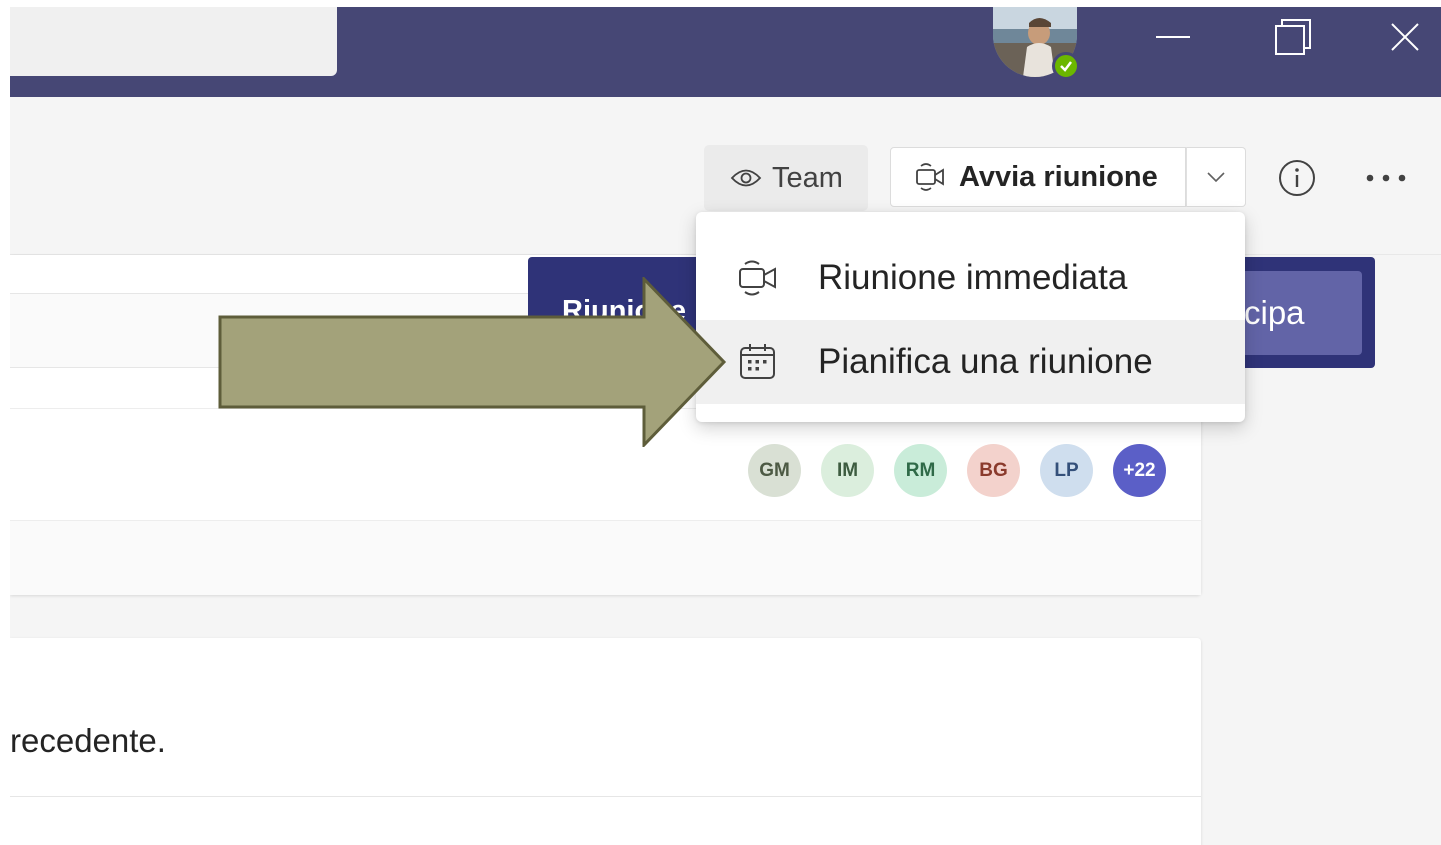  I want to click on divider, so click(605, 796).